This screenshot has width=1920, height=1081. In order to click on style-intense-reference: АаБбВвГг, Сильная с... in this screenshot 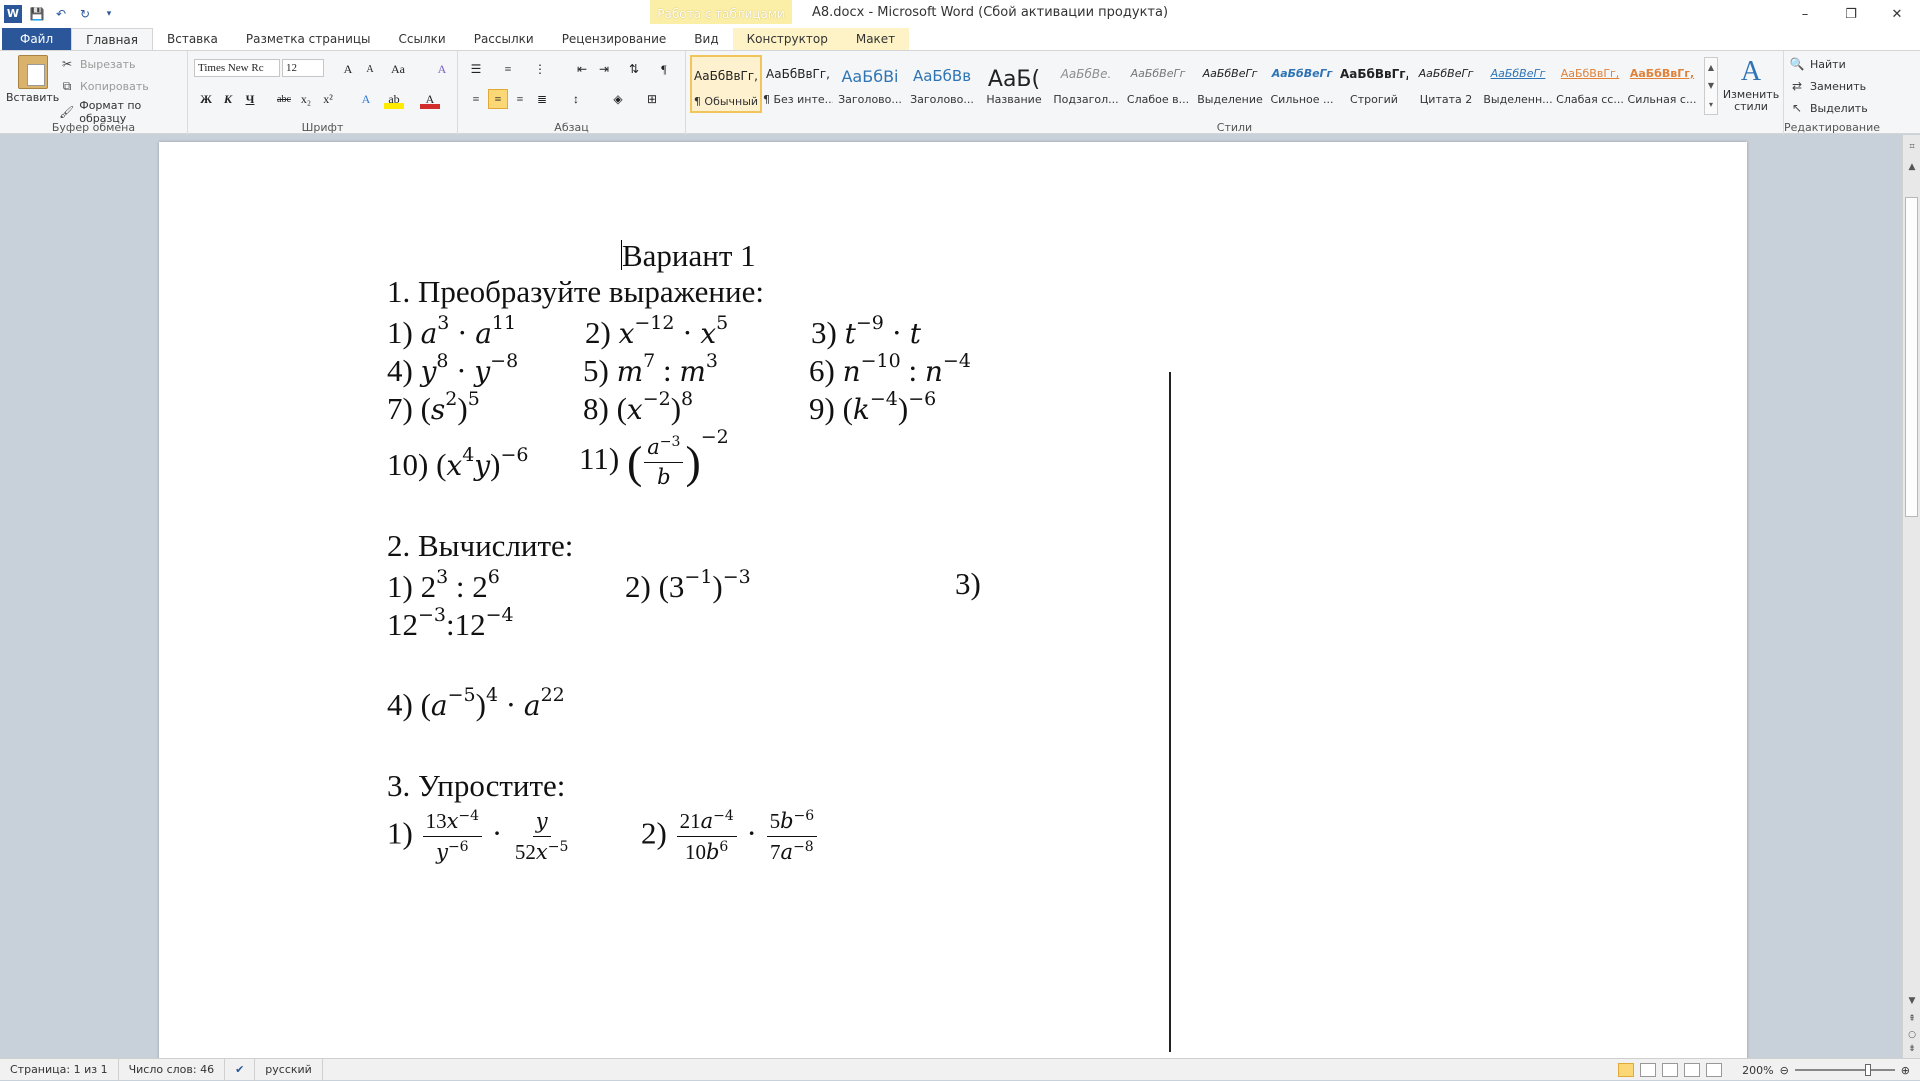, I will do `click(1662, 84)`.